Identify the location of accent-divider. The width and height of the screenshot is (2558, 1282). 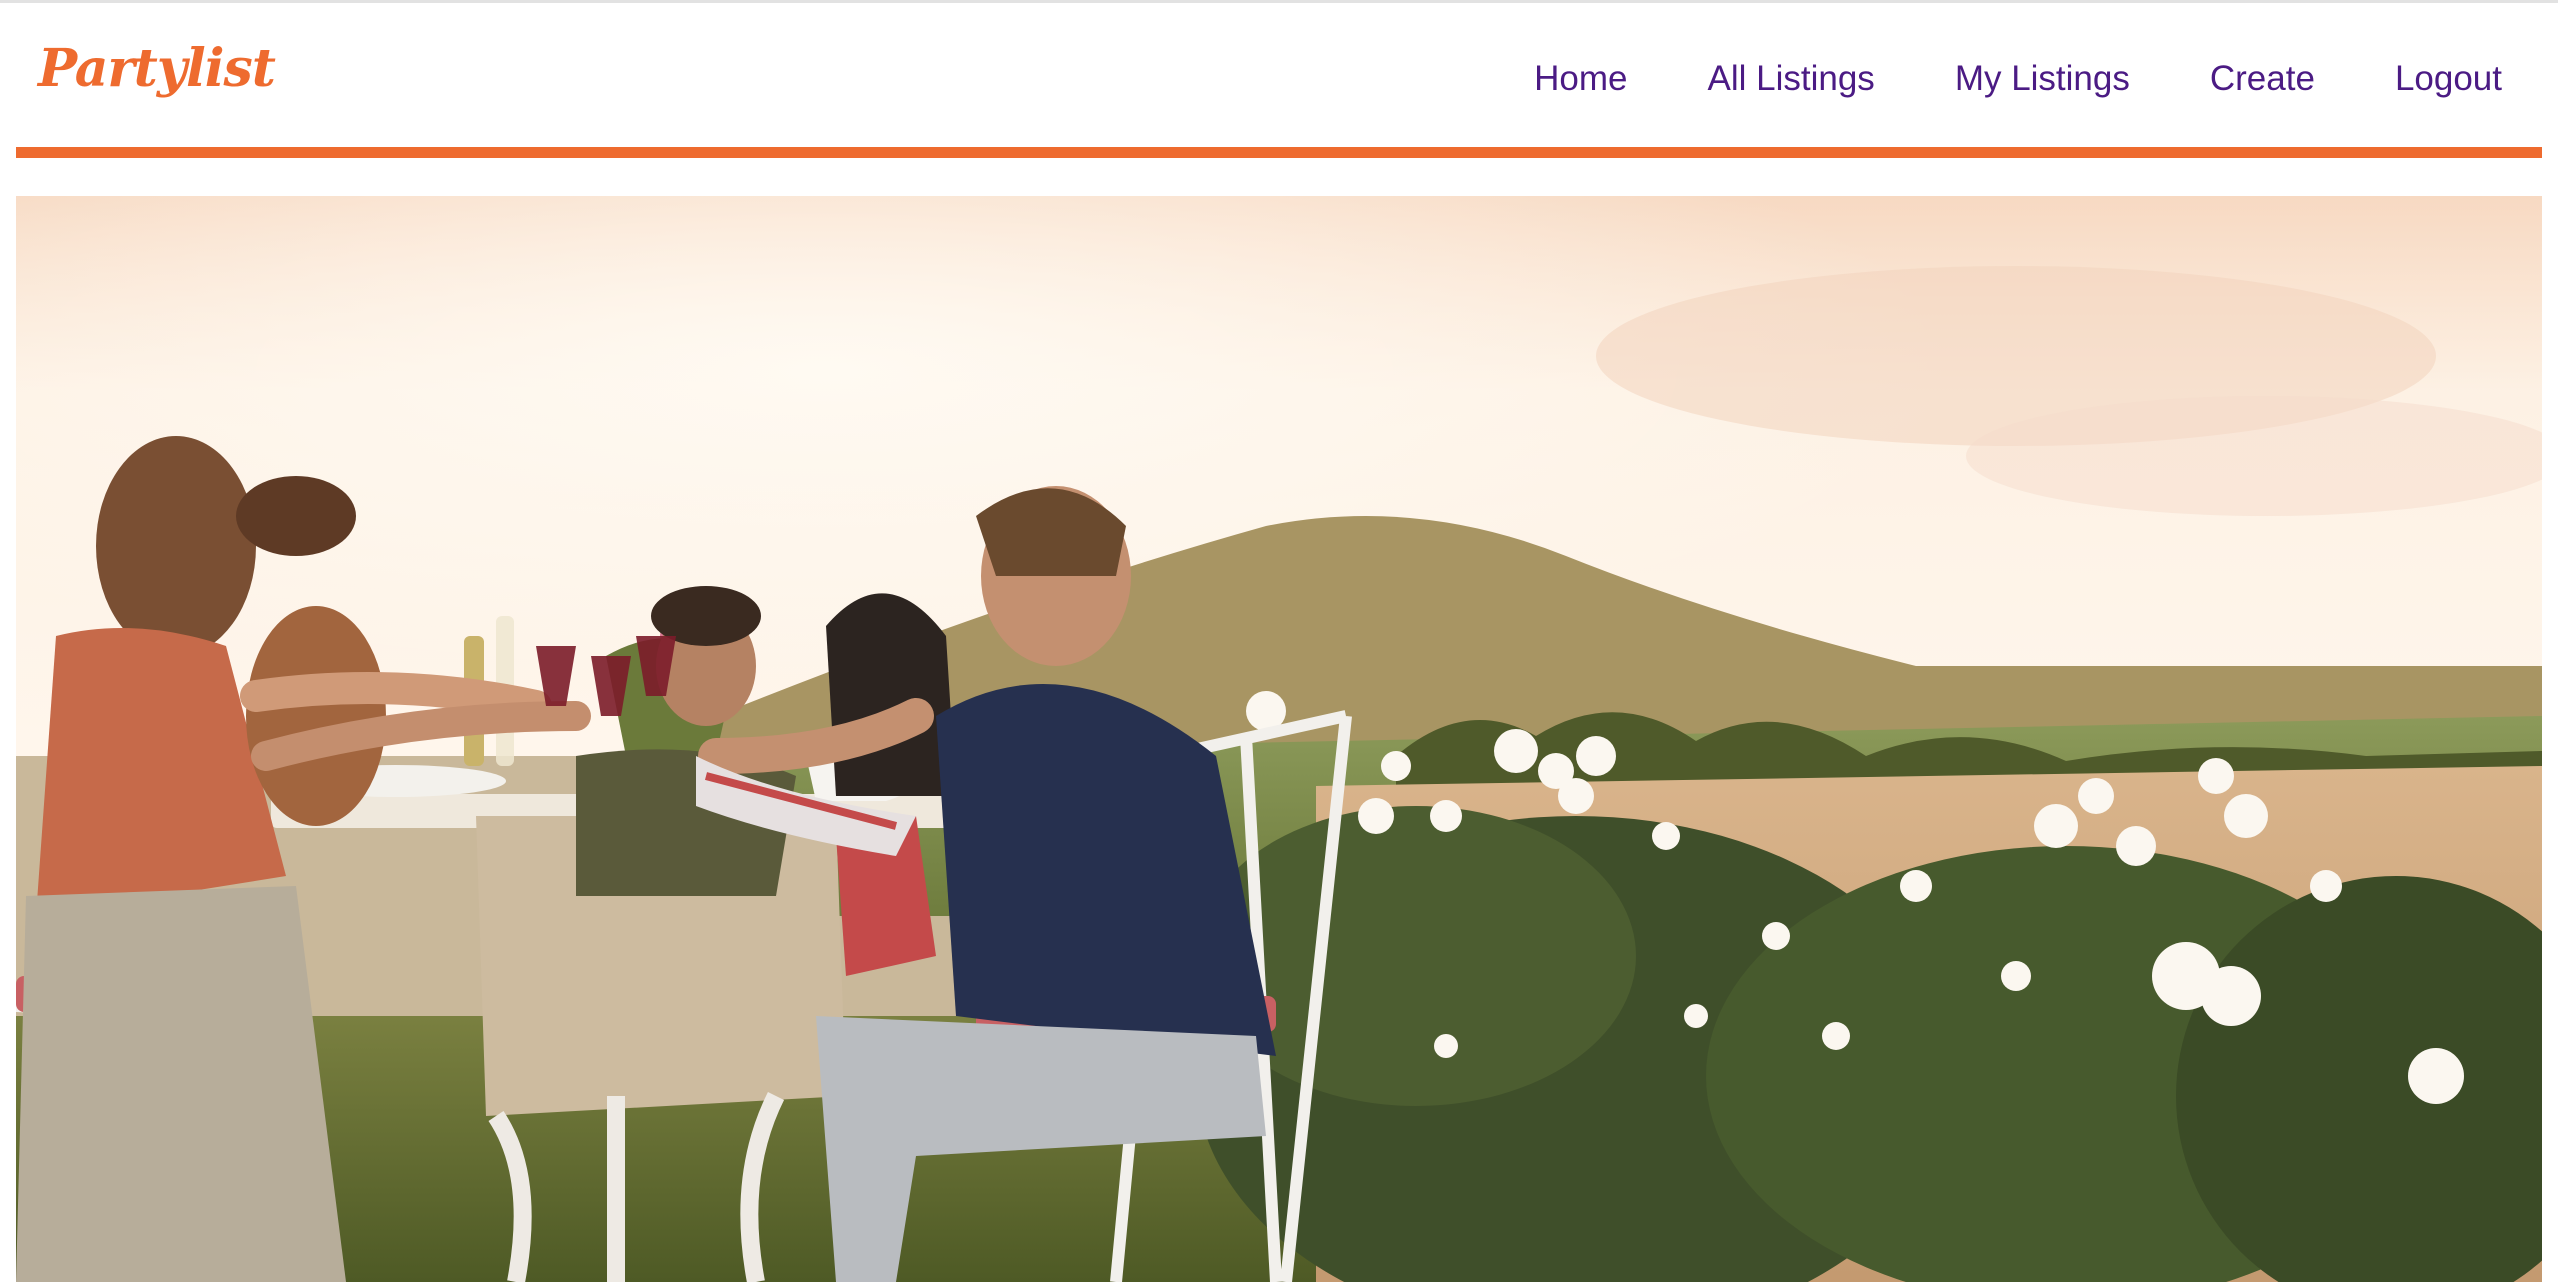
(1279, 152).